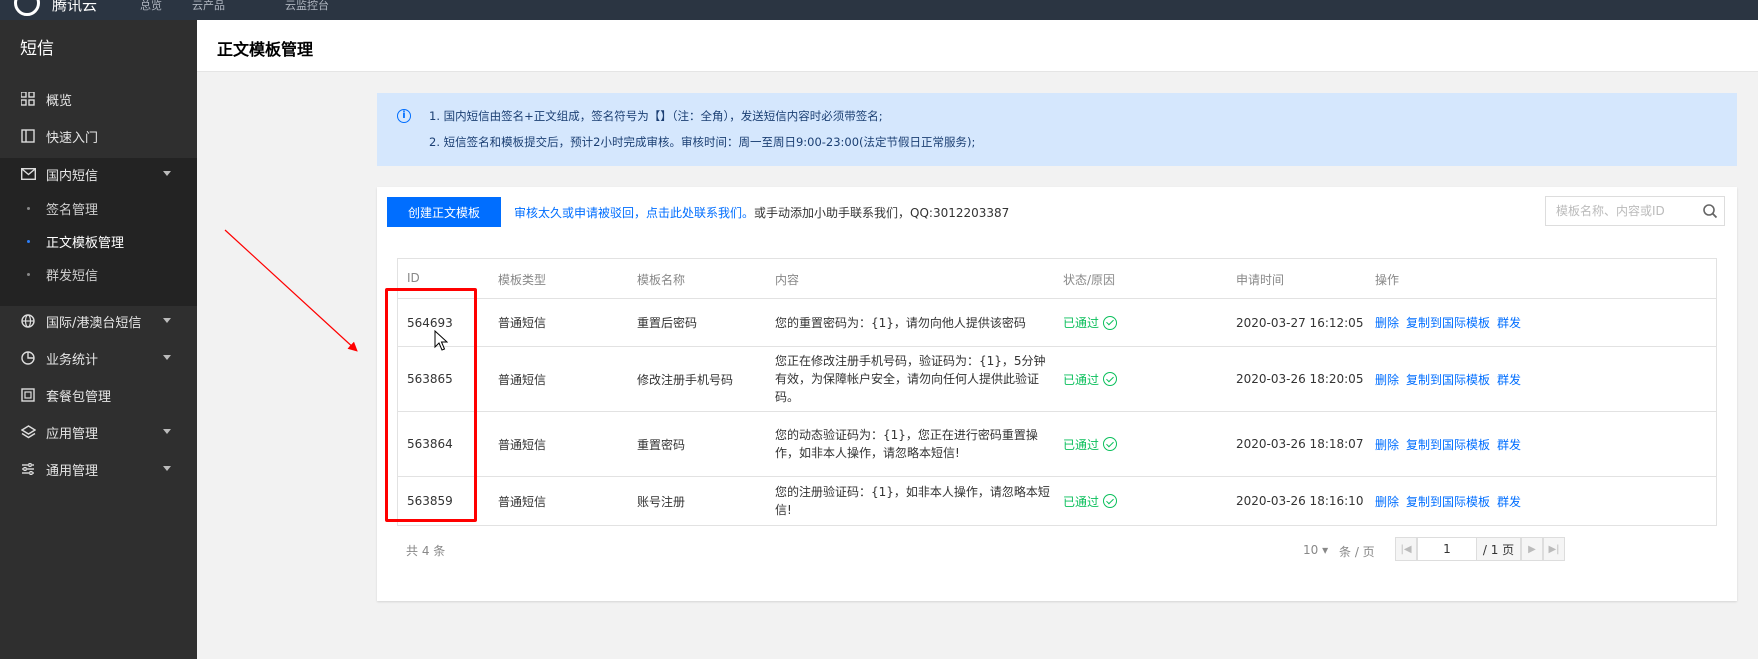 The image size is (1758, 659). What do you see at coordinates (74, 7) in the screenshot?
I see `brand-name: 腾讯云` at bounding box center [74, 7].